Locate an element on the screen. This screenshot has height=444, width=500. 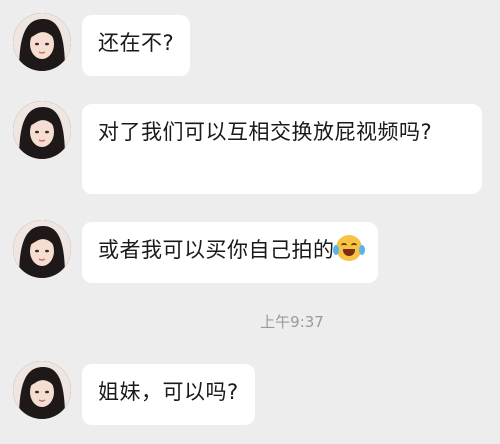
message-text: 或者我可以买你自己拍的 is located at coordinates (216, 250).